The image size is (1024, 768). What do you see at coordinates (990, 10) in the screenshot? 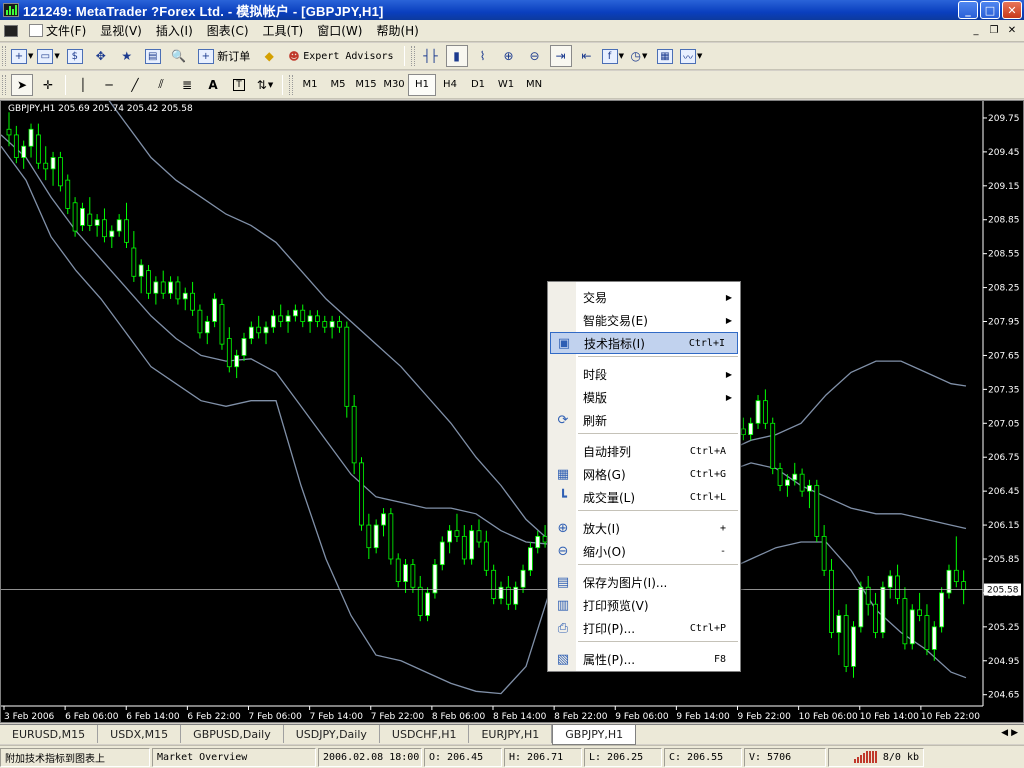
I see `maximize-button: □` at bounding box center [990, 10].